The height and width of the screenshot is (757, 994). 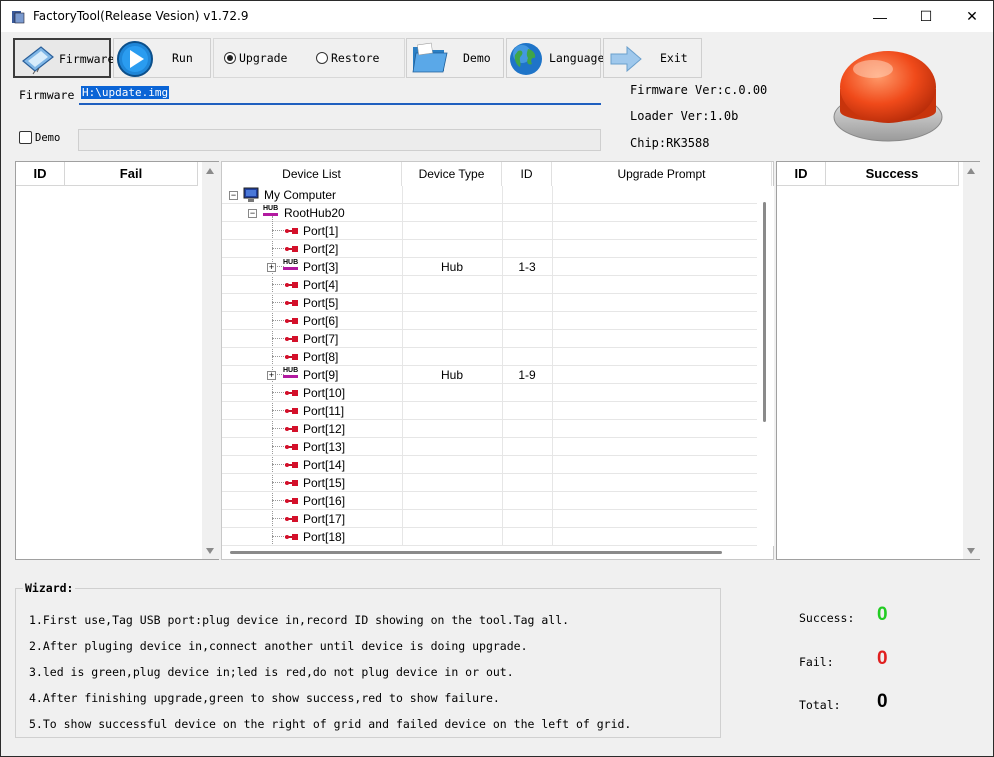 What do you see at coordinates (452, 174) in the screenshot?
I see `col-device-type: Device Type` at bounding box center [452, 174].